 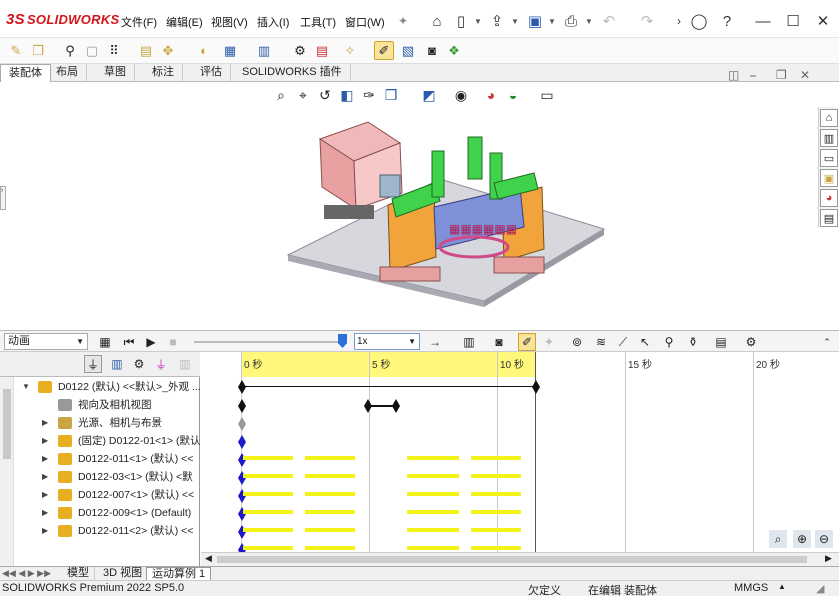 What do you see at coordinates (100, 459) in the screenshot?
I see `tree-row-part: ▶ D0122-011<1> (默认) <<` at bounding box center [100, 459].